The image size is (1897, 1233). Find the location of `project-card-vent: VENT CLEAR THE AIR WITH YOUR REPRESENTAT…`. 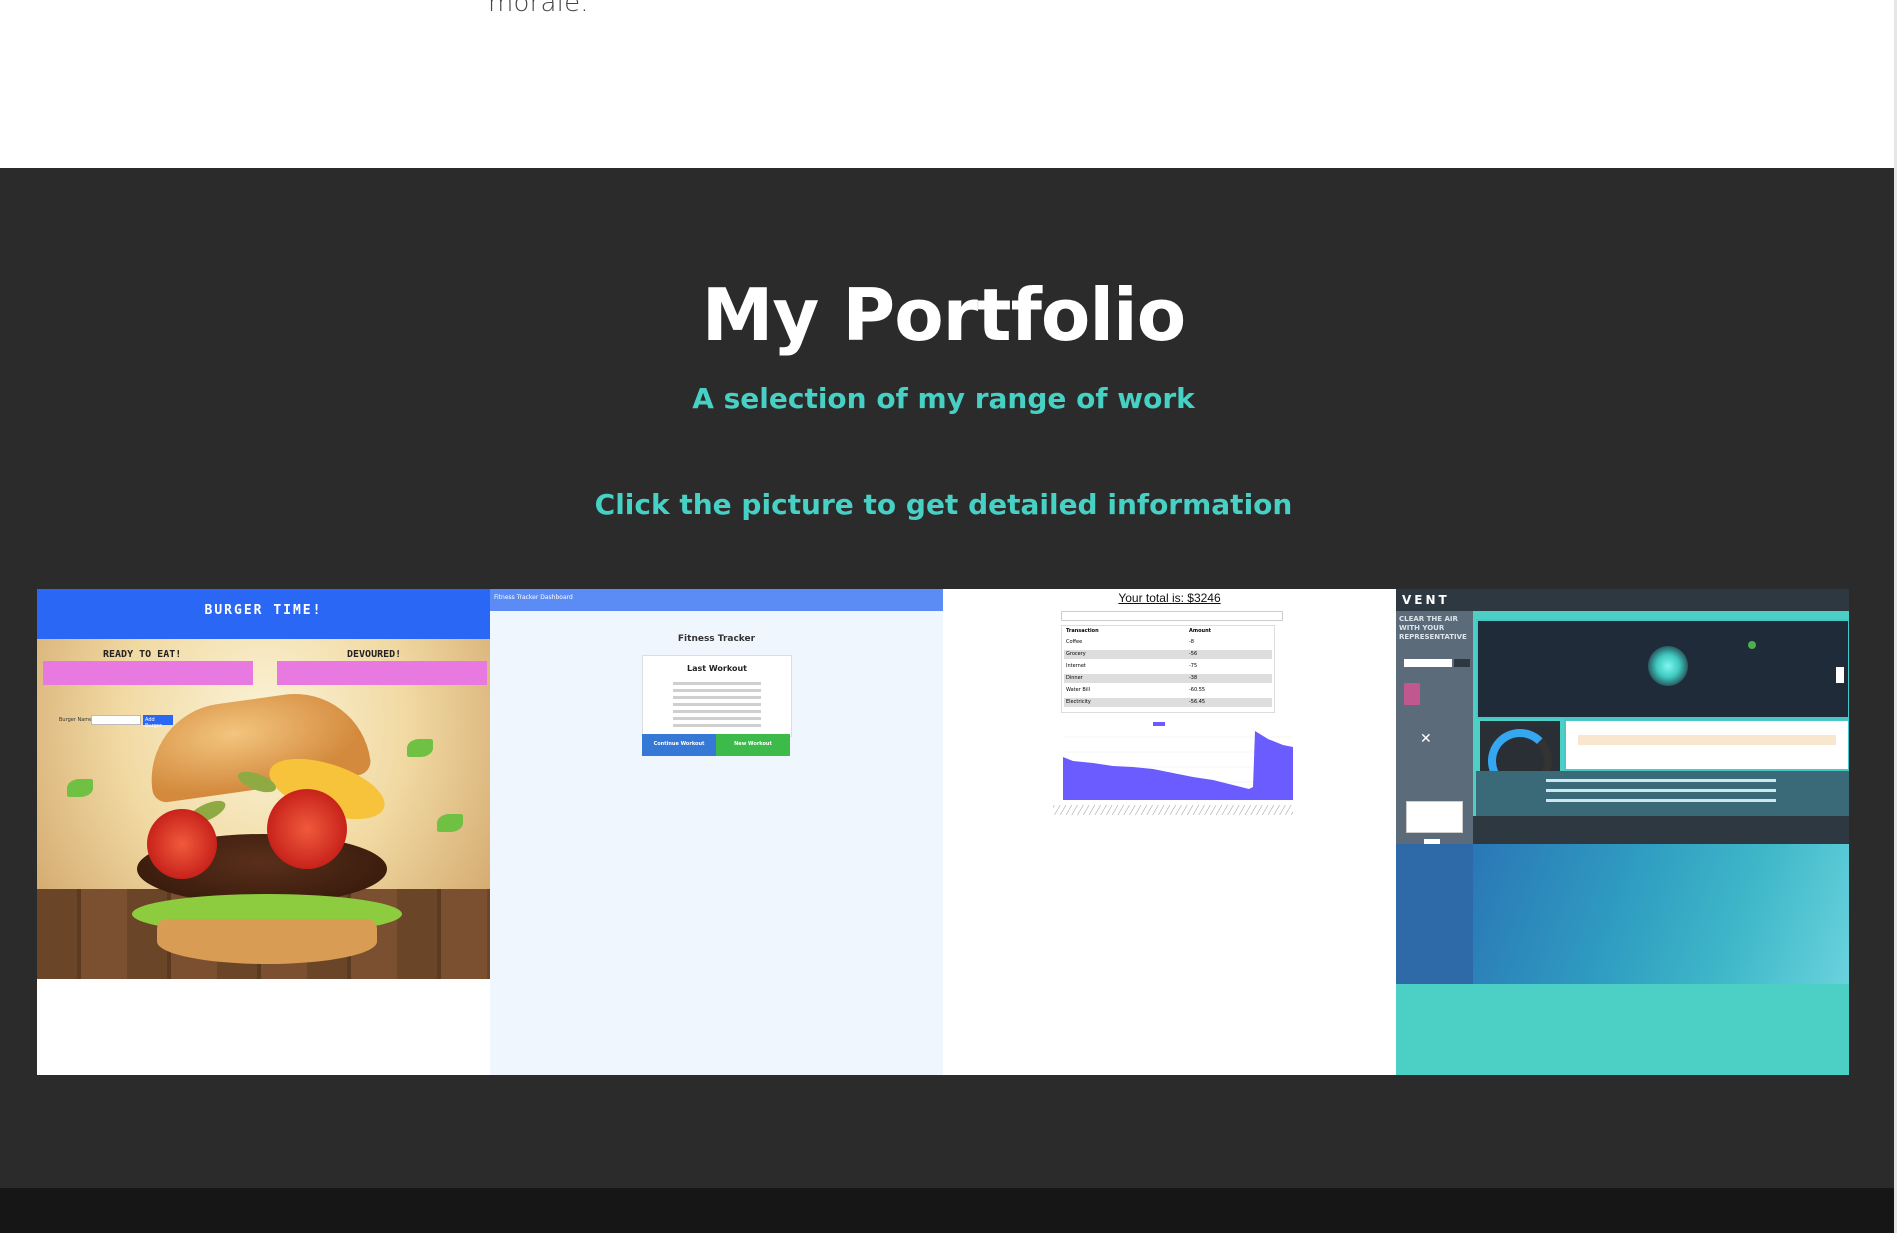

project-card-vent: VENT CLEAR THE AIR WITH YOUR REPRESENTAT… is located at coordinates (1622, 832).